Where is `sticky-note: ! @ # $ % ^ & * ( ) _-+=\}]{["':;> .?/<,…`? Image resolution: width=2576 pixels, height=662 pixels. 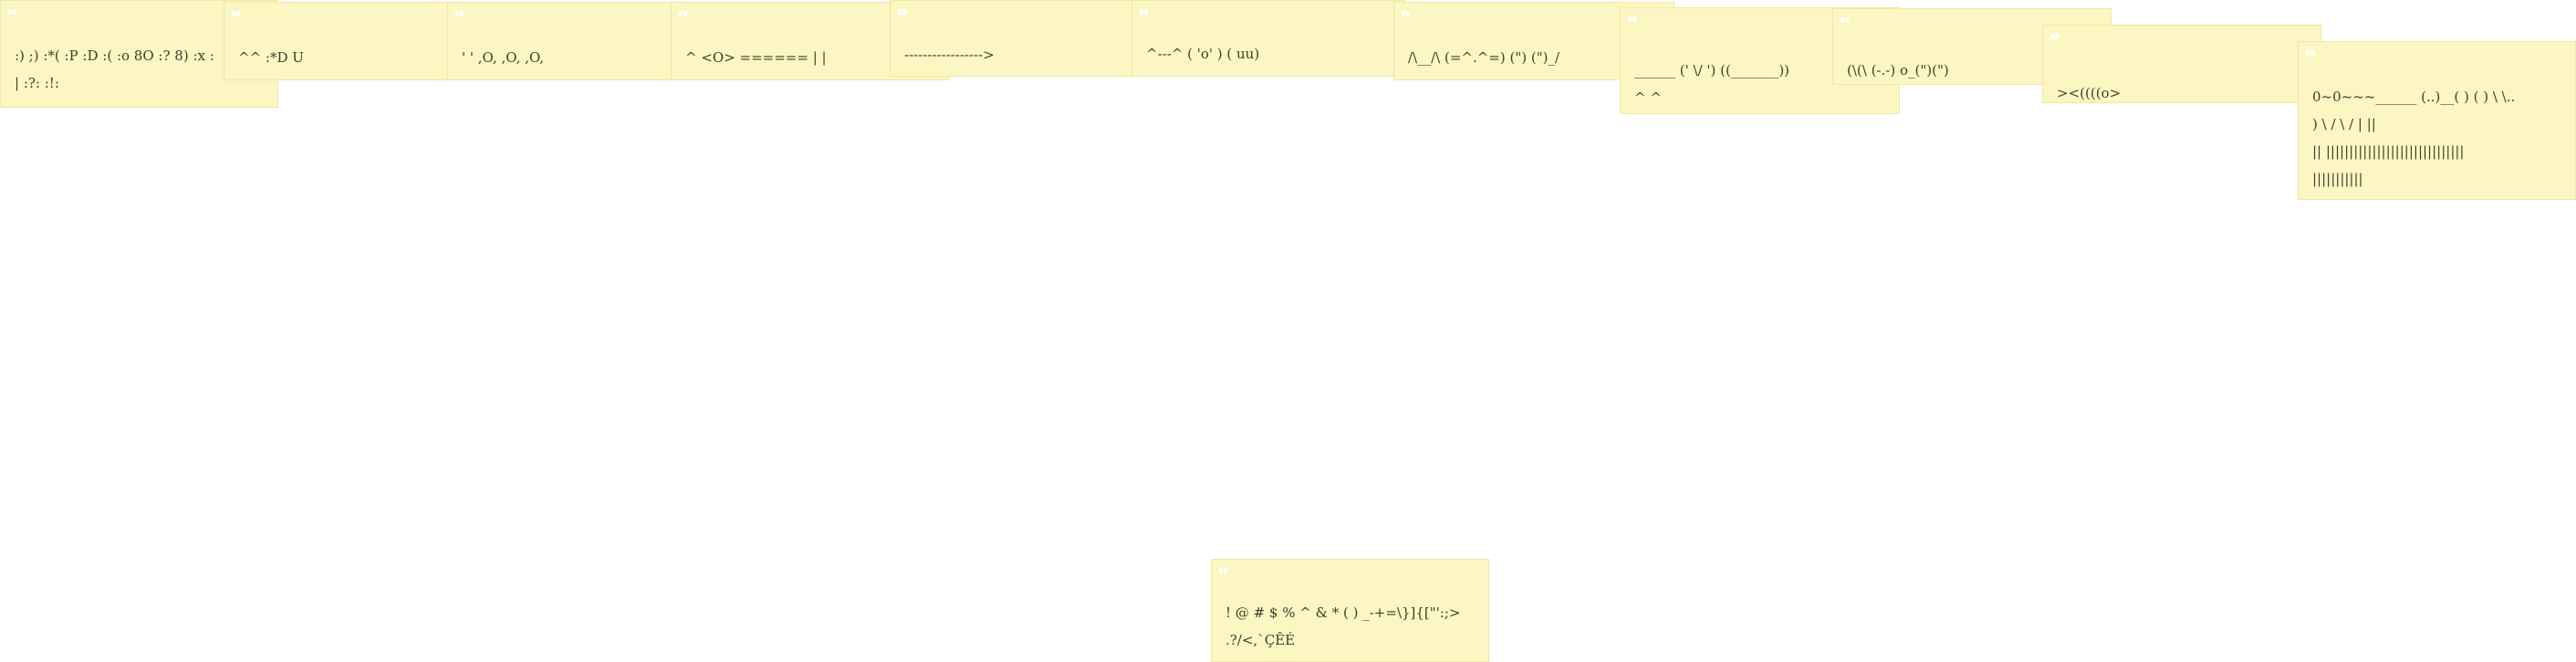
sticky-note: ! @ # $ % ^ & * ( ) _-+=\}]{["':;> .?/<,… is located at coordinates (1350, 611).